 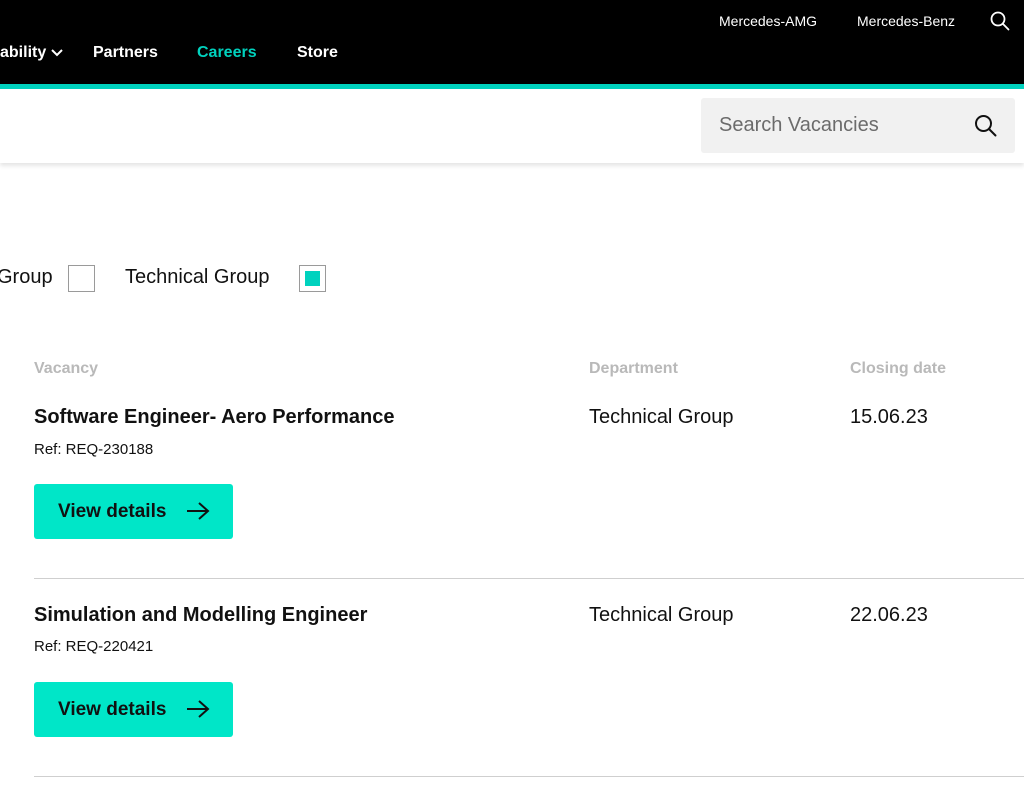 I want to click on nav-item-store: Store, so click(x=317, y=53).